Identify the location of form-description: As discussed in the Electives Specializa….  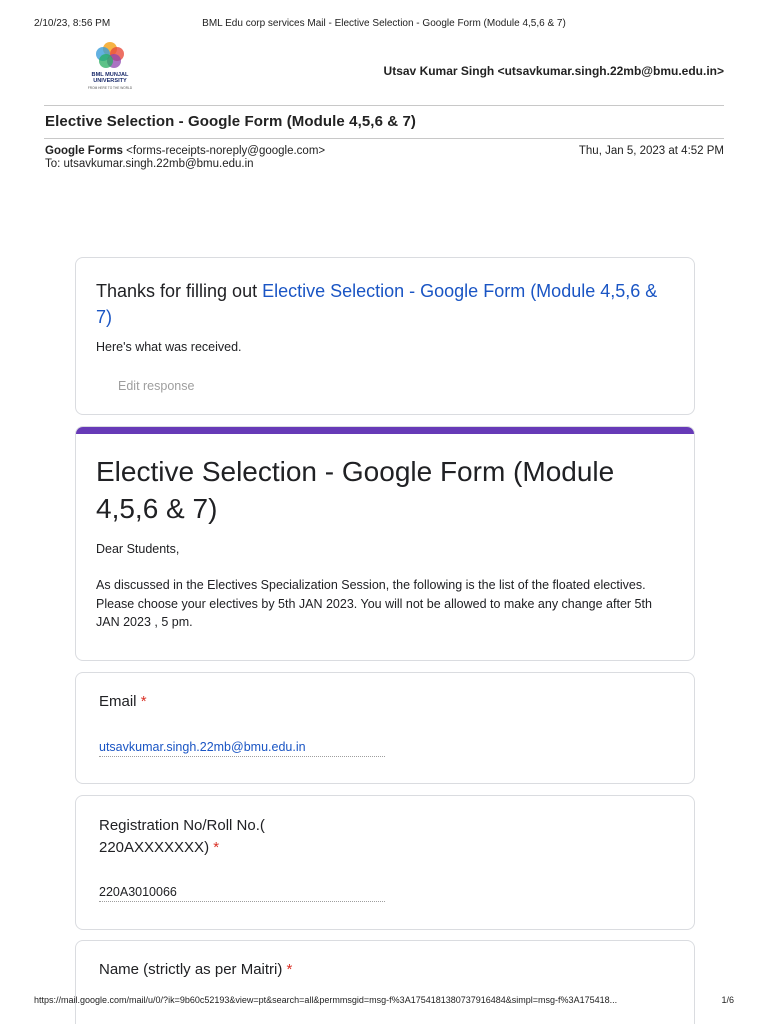
(374, 603).